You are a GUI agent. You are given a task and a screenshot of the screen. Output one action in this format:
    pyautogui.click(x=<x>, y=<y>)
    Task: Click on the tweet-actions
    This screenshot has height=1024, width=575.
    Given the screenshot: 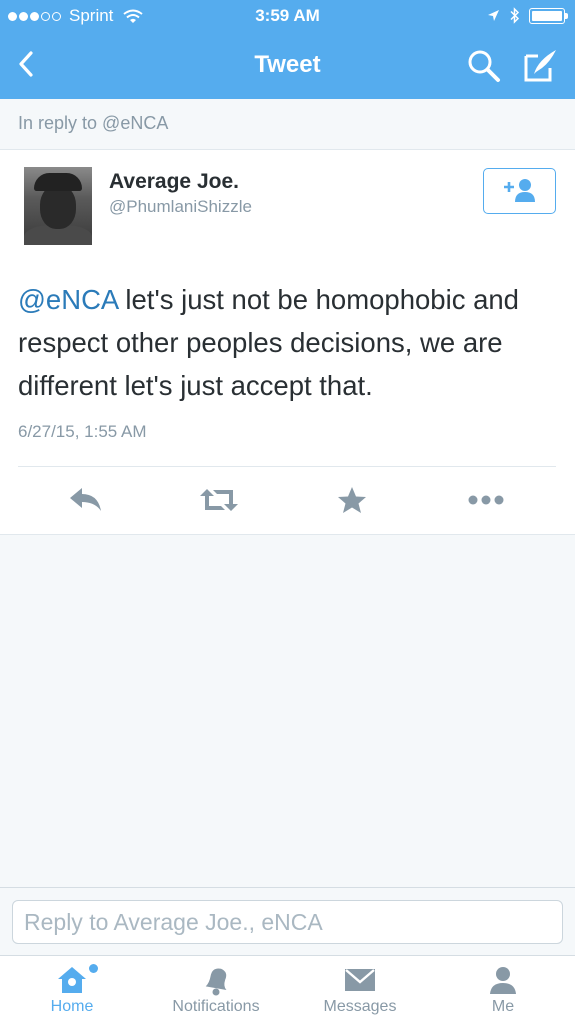 What is the action you would take?
    pyautogui.click(x=287, y=500)
    